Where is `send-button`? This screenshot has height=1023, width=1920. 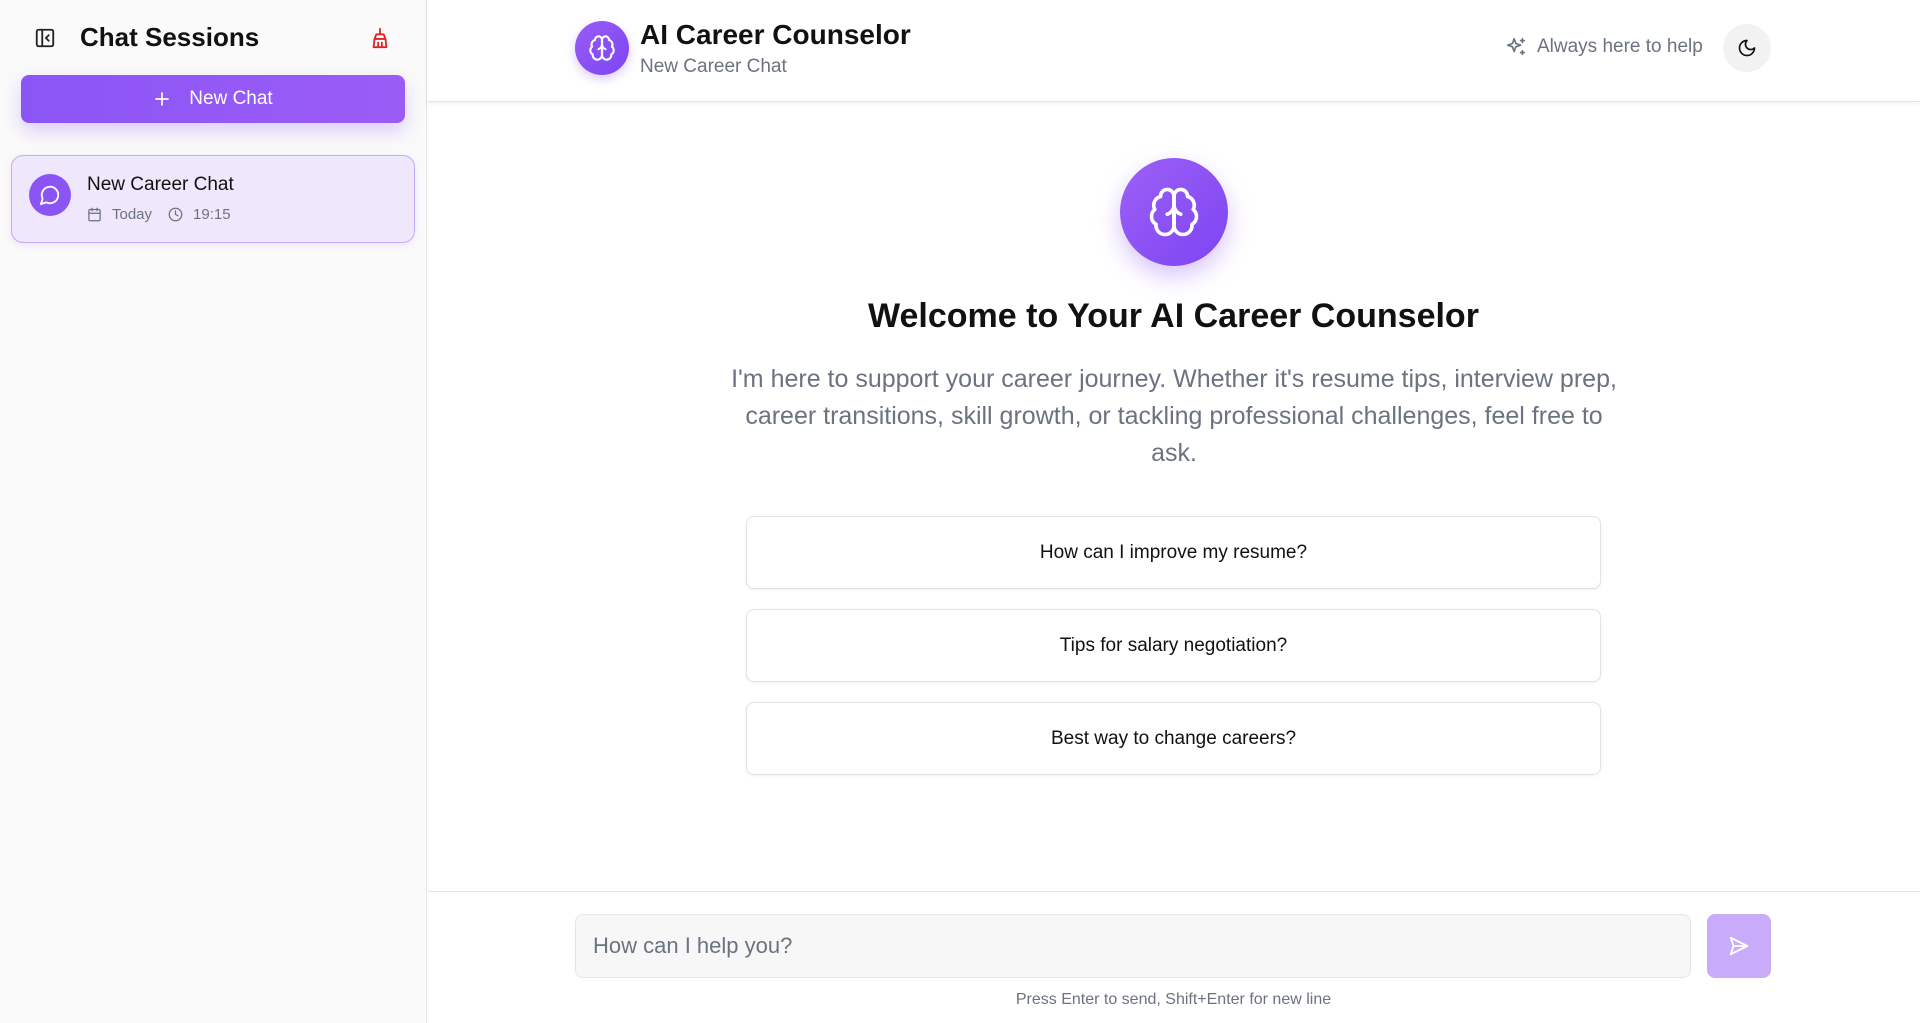
send-button is located at coordinates (1739, 946).